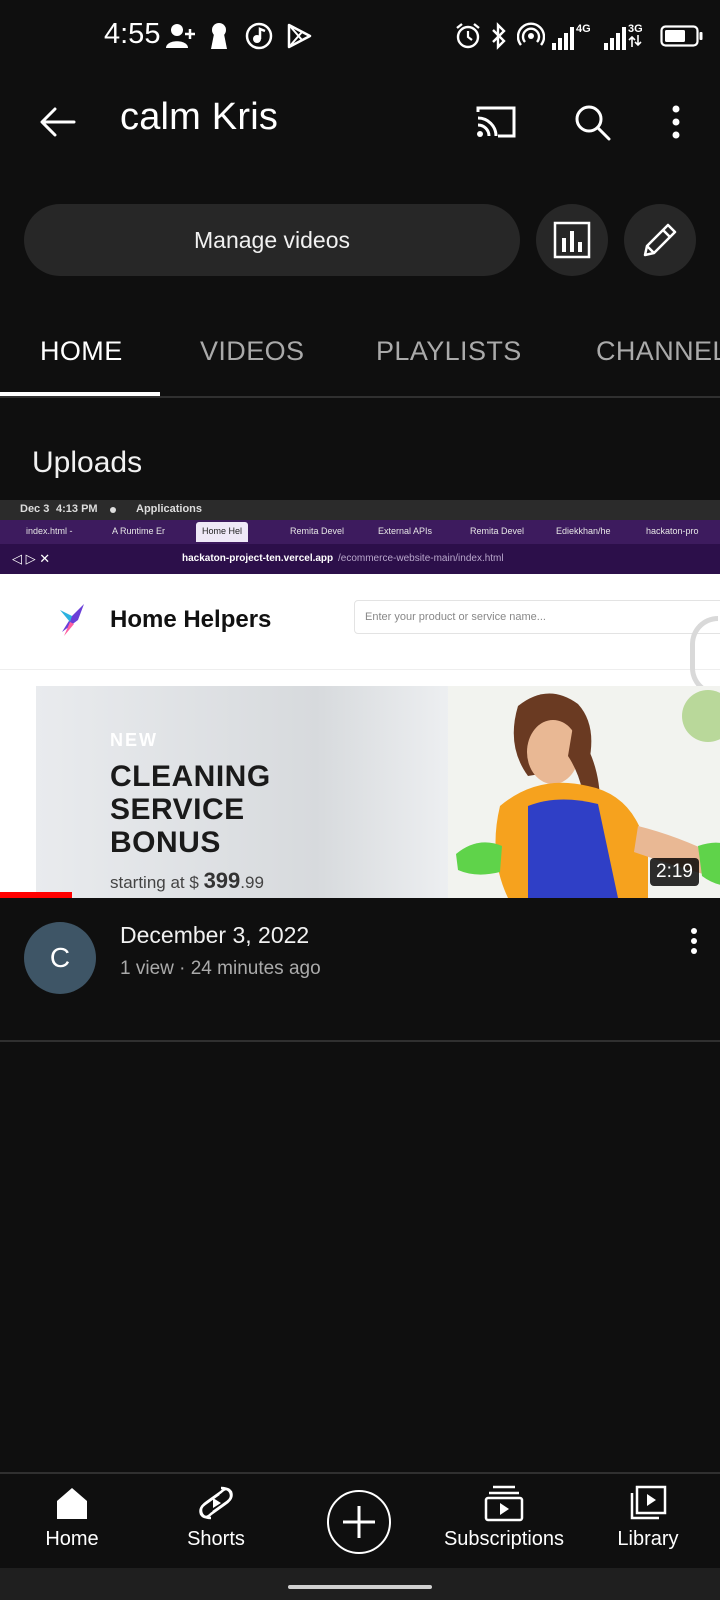 The image size is (720, 1600). Describe the element at coordinates (583, 29) in the screenshot. I see `svg-text: 4G` at that location.